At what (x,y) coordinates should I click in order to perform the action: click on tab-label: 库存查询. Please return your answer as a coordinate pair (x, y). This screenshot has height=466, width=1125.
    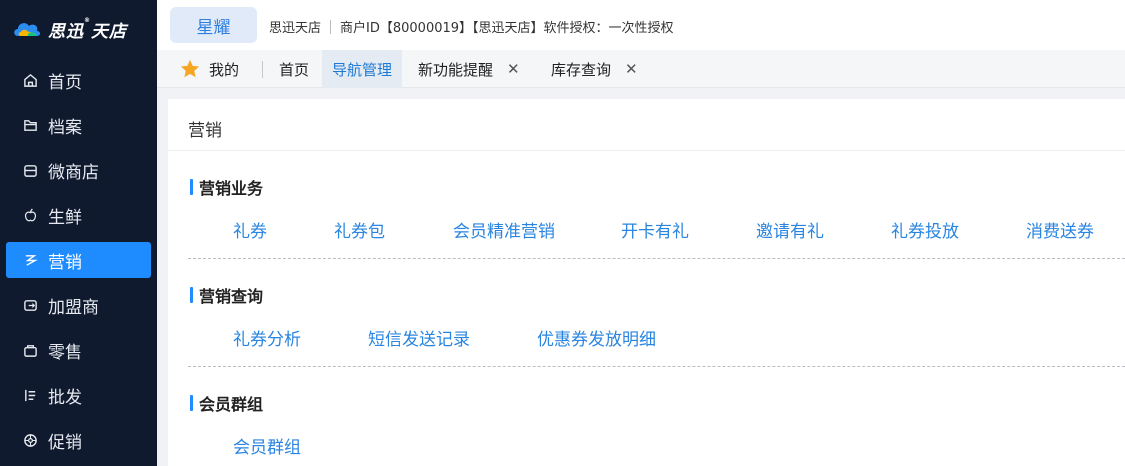
    Looking at the image, I should click on (581, 69).